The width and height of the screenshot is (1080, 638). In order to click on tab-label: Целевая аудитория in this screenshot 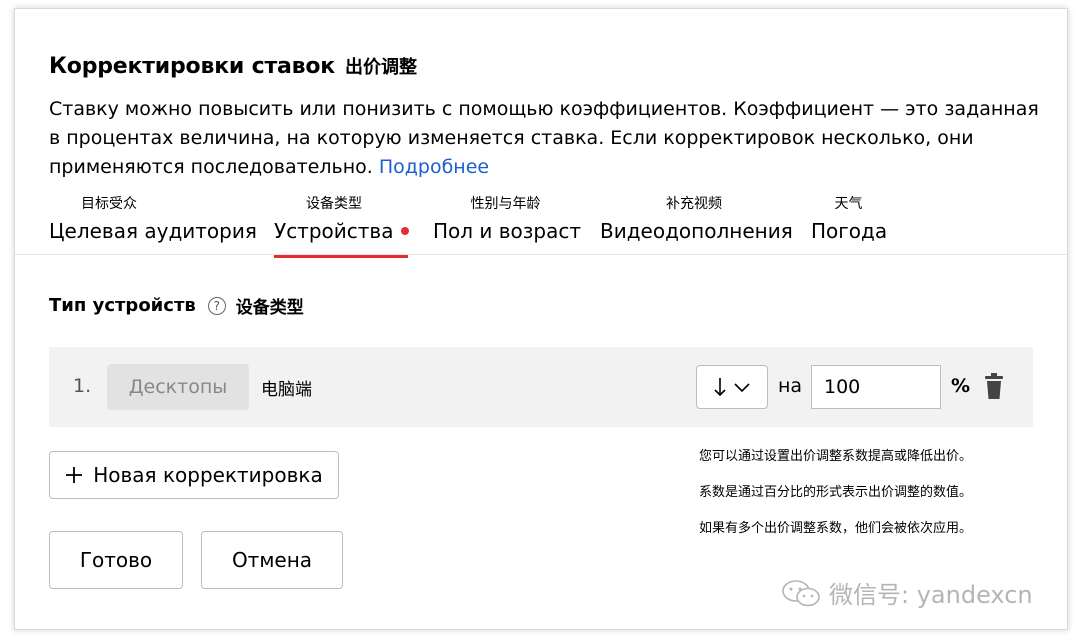, I will do `click(153, 231)`.